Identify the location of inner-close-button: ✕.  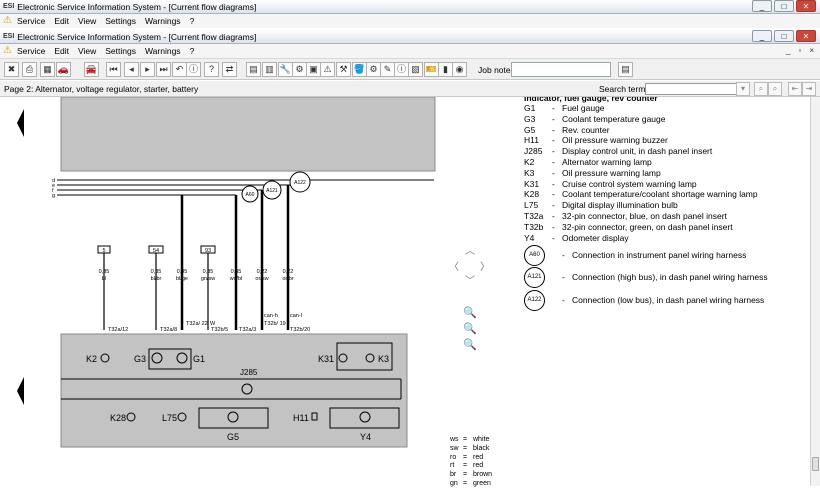
(806, 36).